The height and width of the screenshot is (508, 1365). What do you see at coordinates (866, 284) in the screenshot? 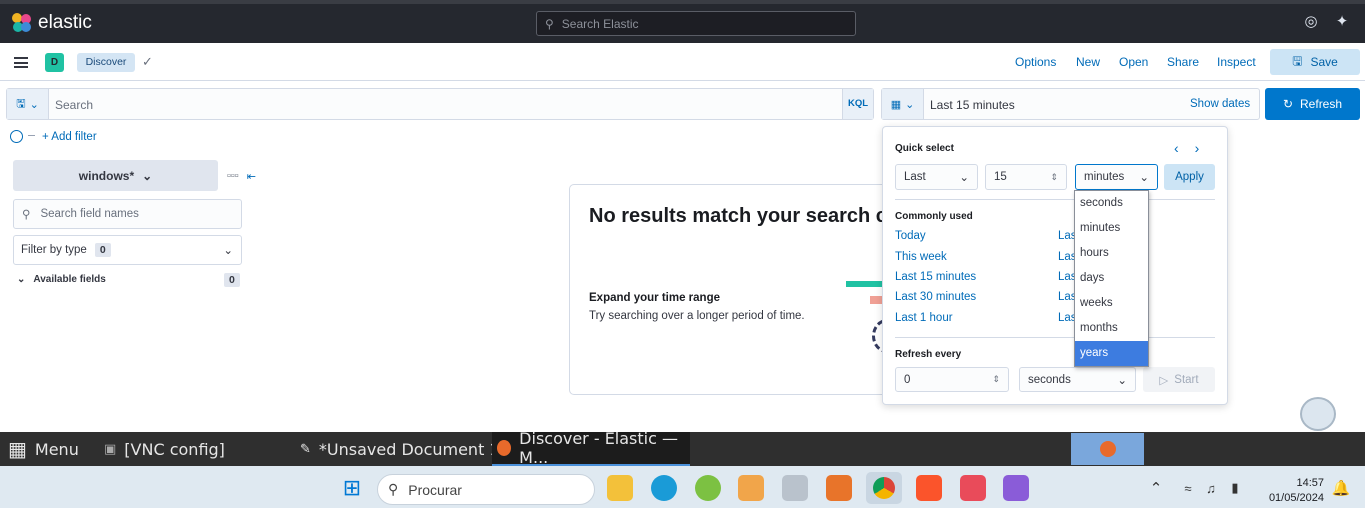
I see `illustration-bar-teal` at bounding box center [866, 284].